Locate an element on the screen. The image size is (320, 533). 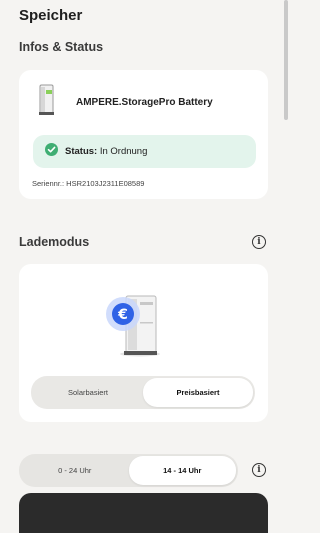
status-label: Status: is located at coordinates (81, 151).